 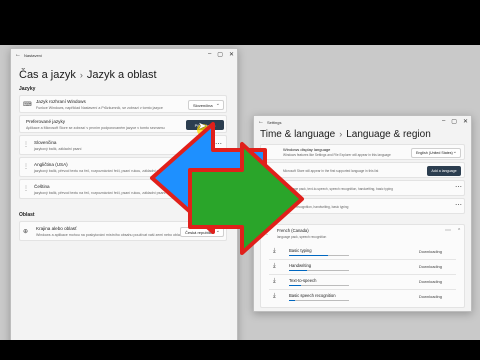 What do you see at coordinates (240, 22) in the screenshot?
I see `letterbox-top` at bounding box center [240, 22].